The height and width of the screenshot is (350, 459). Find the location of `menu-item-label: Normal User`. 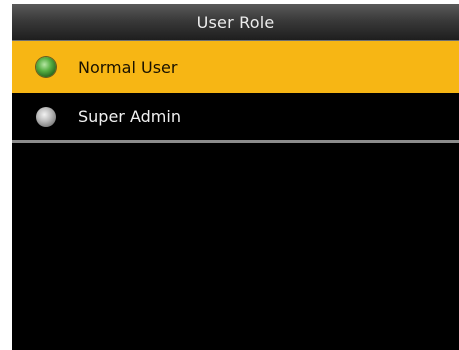

menu-item-label: Normal User is located at coordinates (128, 67).